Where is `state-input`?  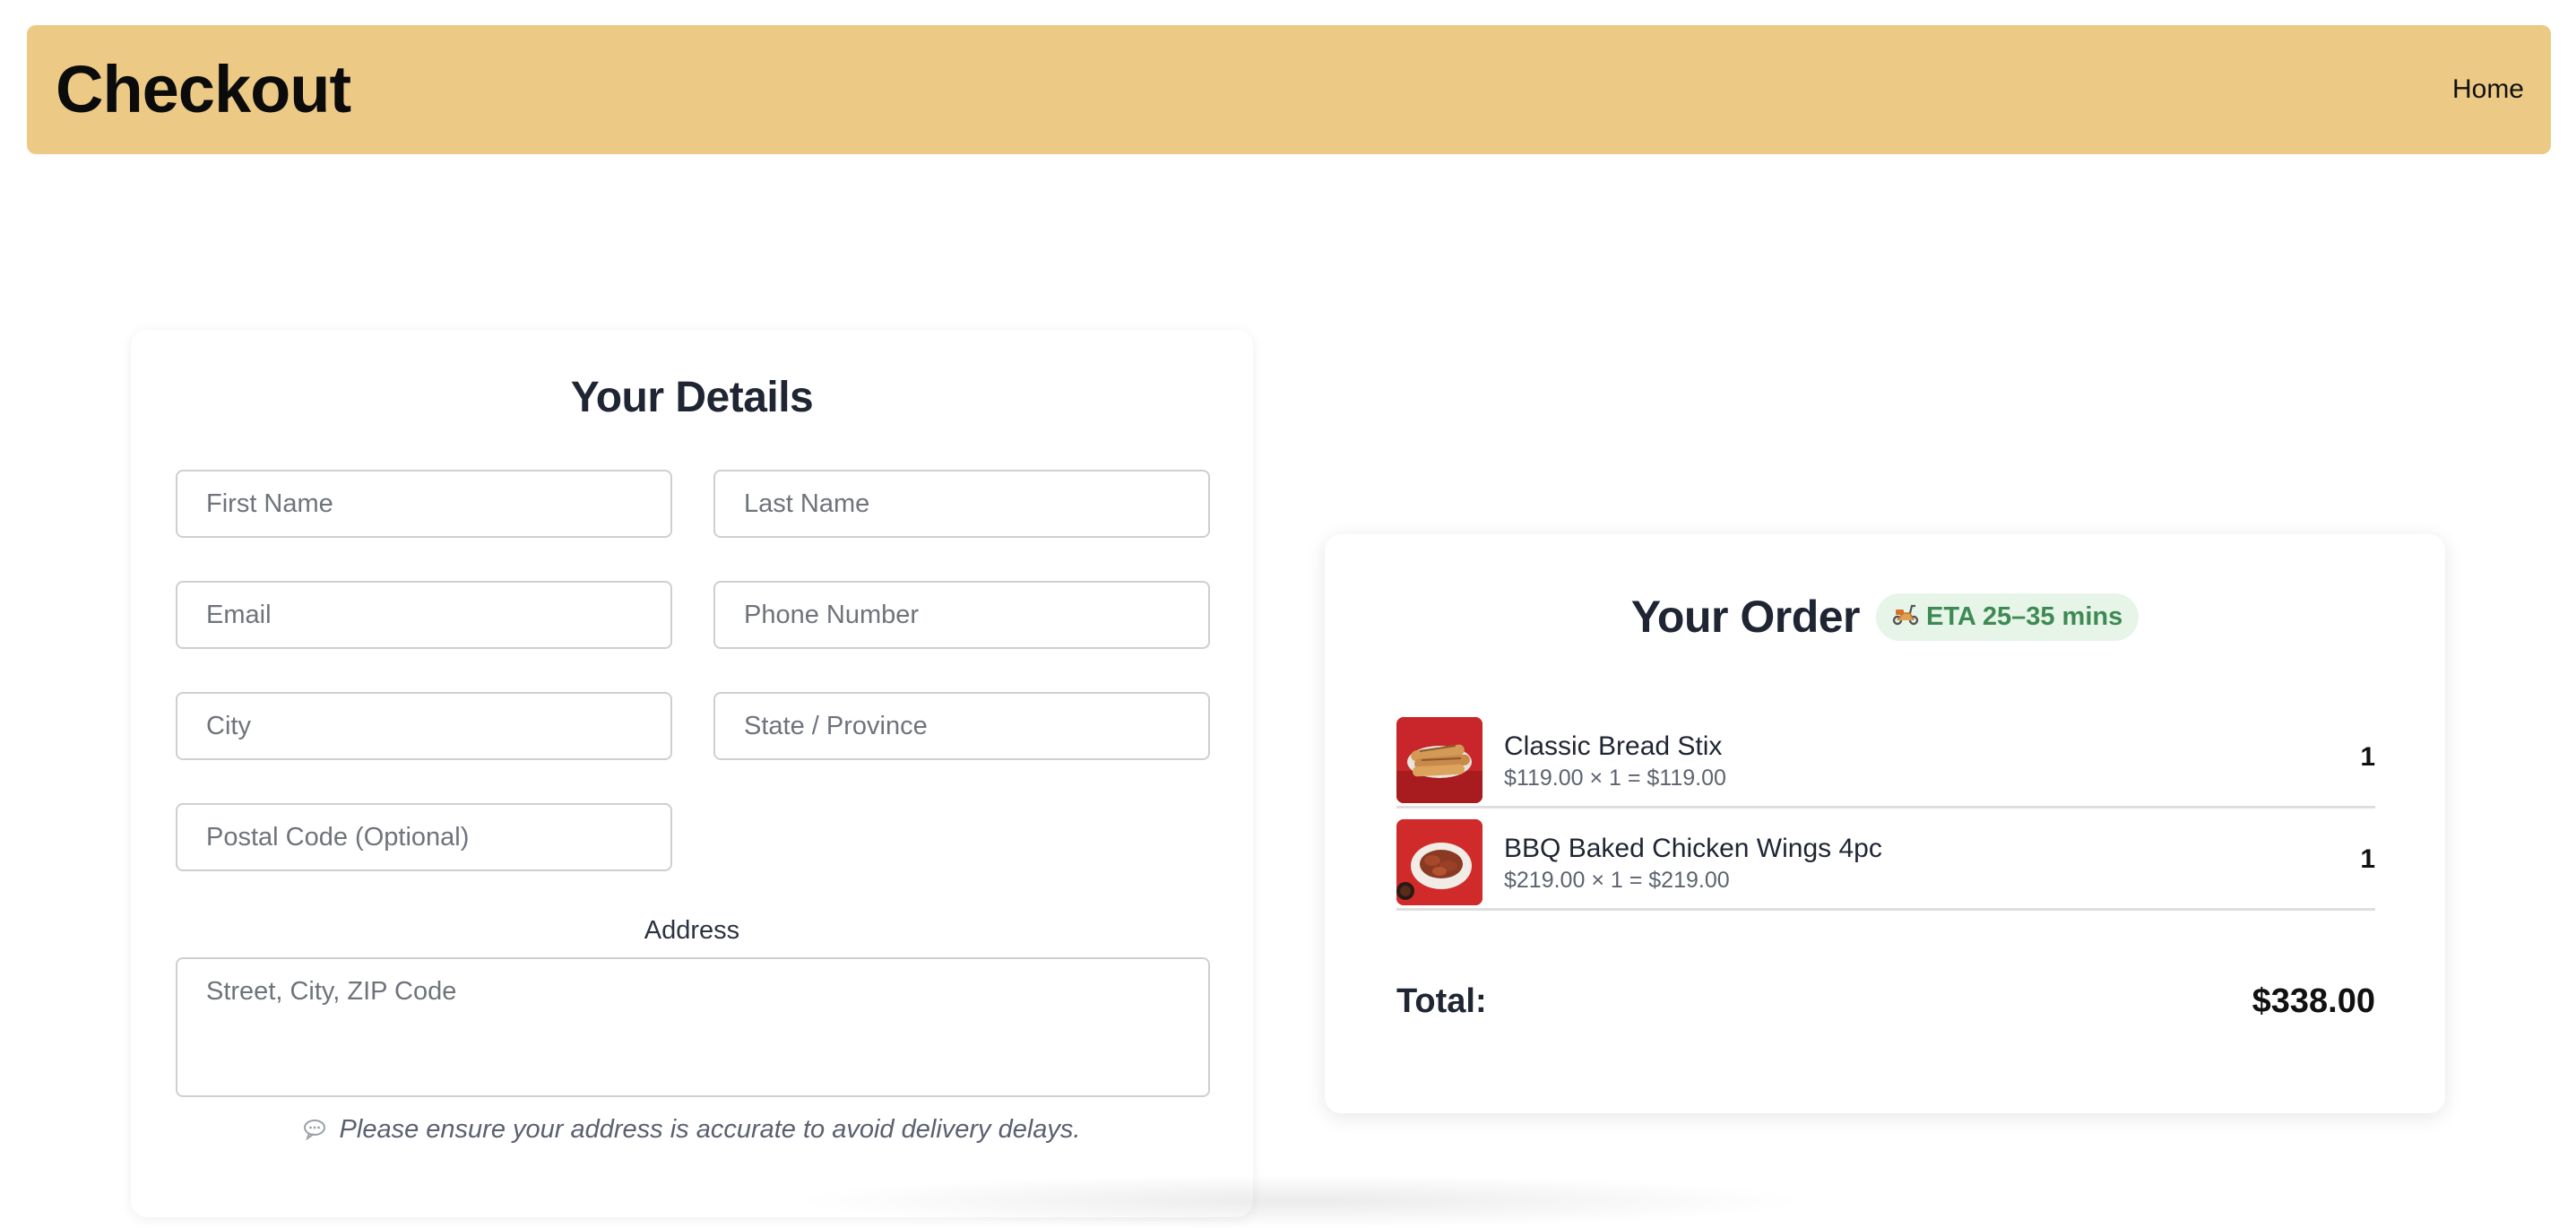
state-input is located at coordinates (961, 726).